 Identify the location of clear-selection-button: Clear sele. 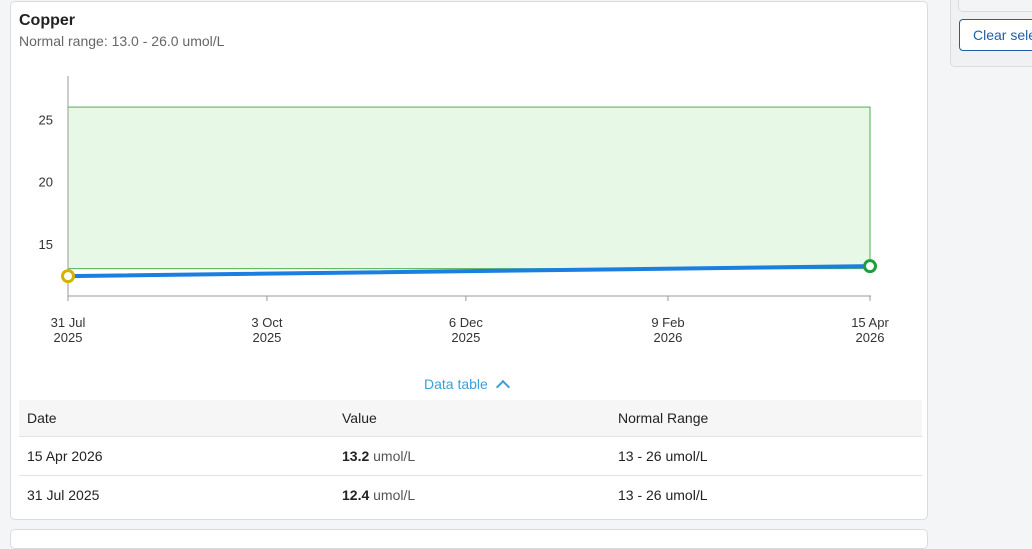
(995, 35).